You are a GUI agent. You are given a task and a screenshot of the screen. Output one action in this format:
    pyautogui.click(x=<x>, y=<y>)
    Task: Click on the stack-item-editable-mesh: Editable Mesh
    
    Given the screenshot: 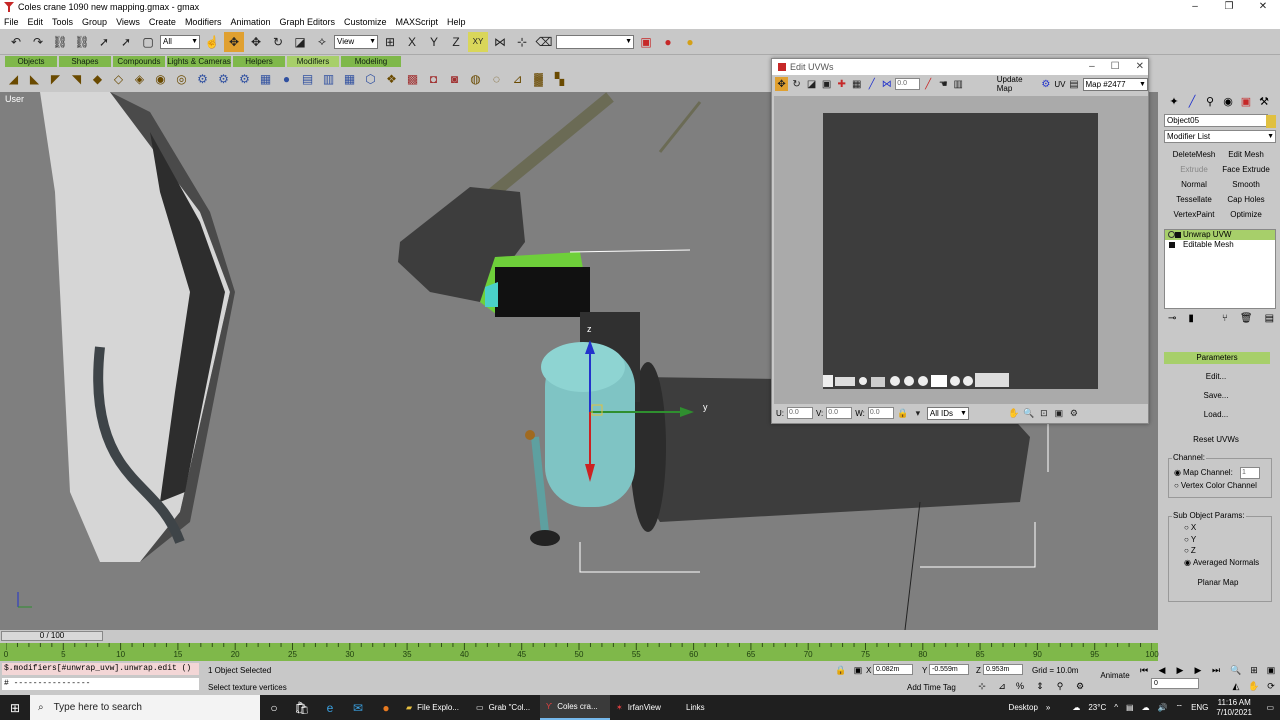 What is the action you would take?
    pyautogui.click(x=1220, y=245)
    